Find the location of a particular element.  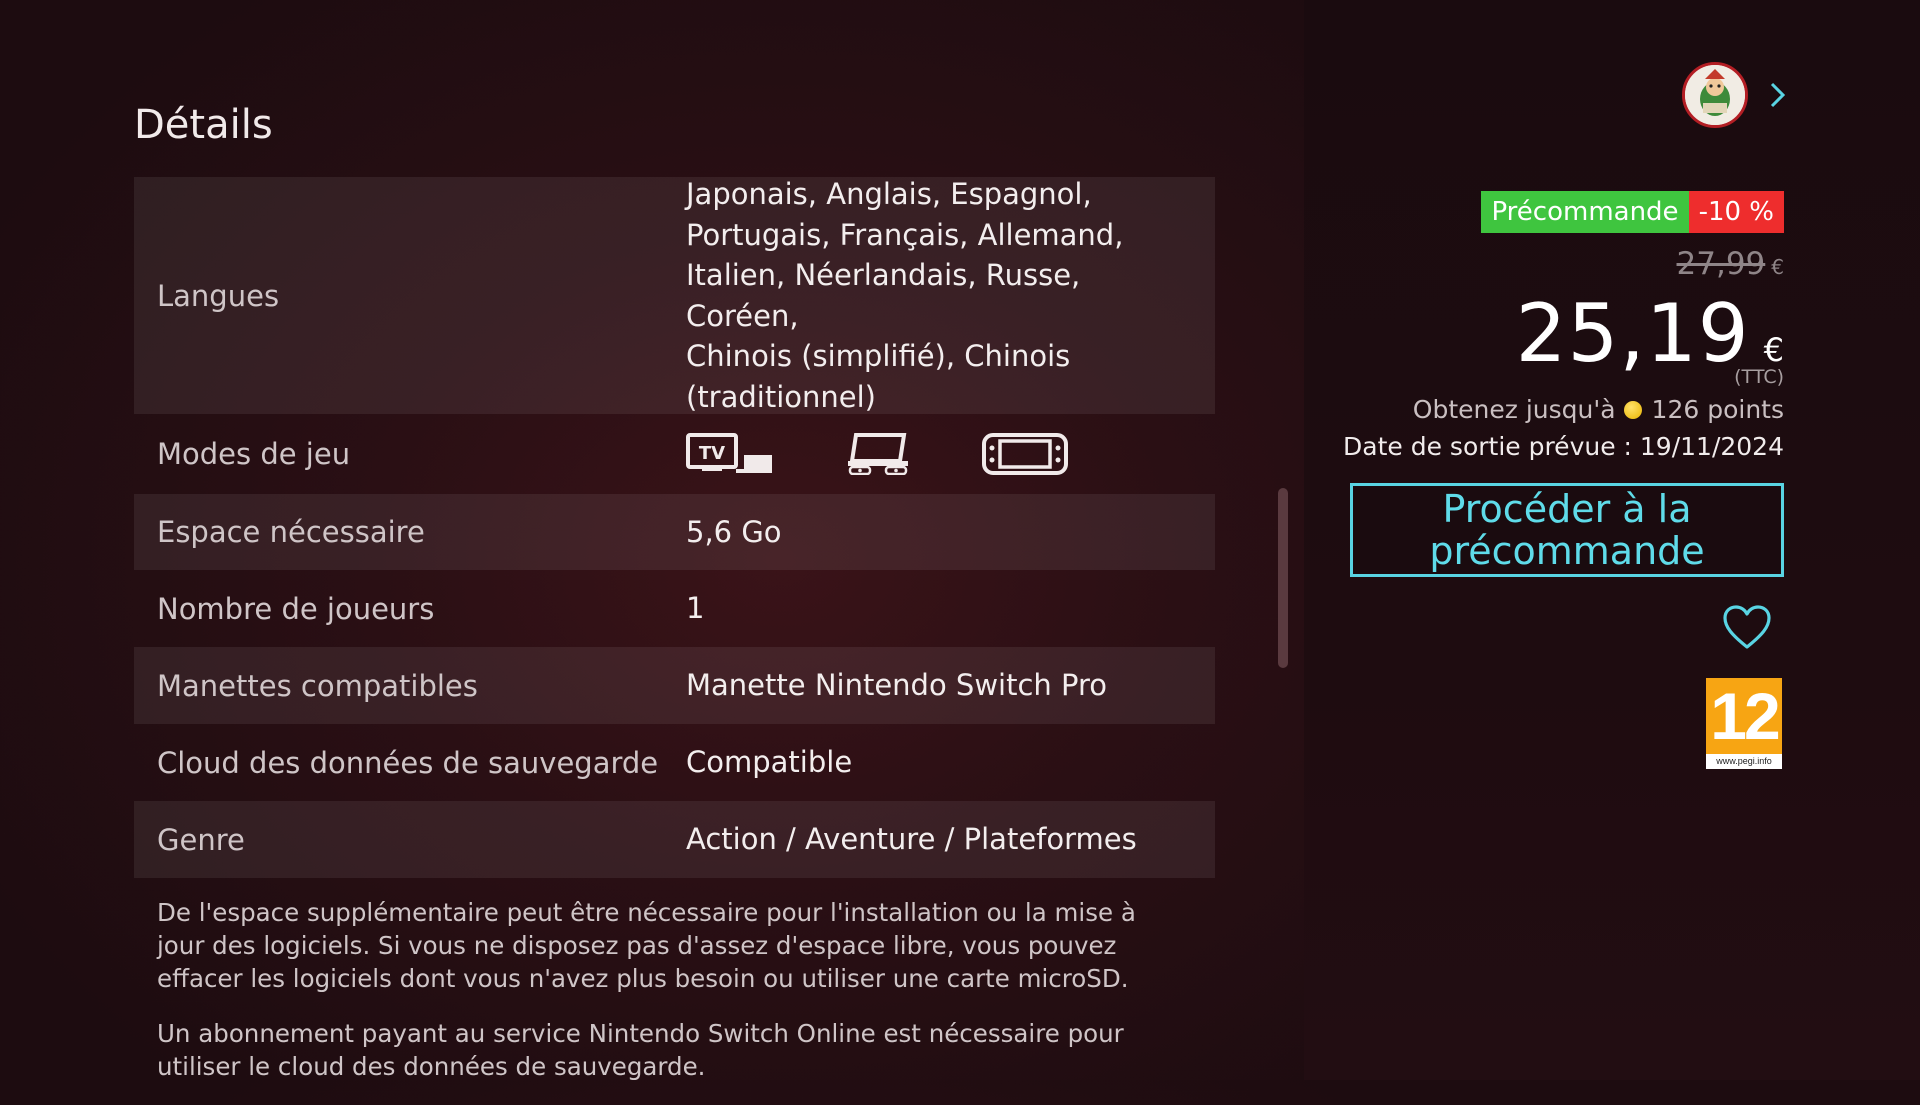

scrollbar-thumb is located at coordinates (1283, 578).